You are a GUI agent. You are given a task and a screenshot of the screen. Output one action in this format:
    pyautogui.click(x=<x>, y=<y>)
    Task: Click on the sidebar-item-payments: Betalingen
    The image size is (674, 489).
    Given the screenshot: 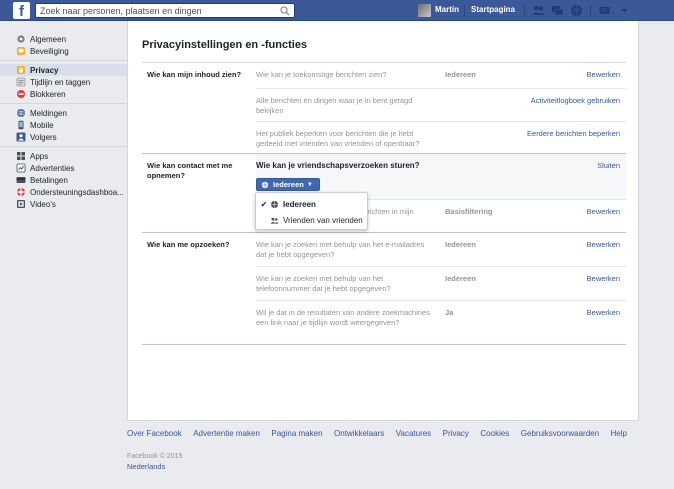 What is the action you would take?
    pyautogui.click(x=63, y=180)
    